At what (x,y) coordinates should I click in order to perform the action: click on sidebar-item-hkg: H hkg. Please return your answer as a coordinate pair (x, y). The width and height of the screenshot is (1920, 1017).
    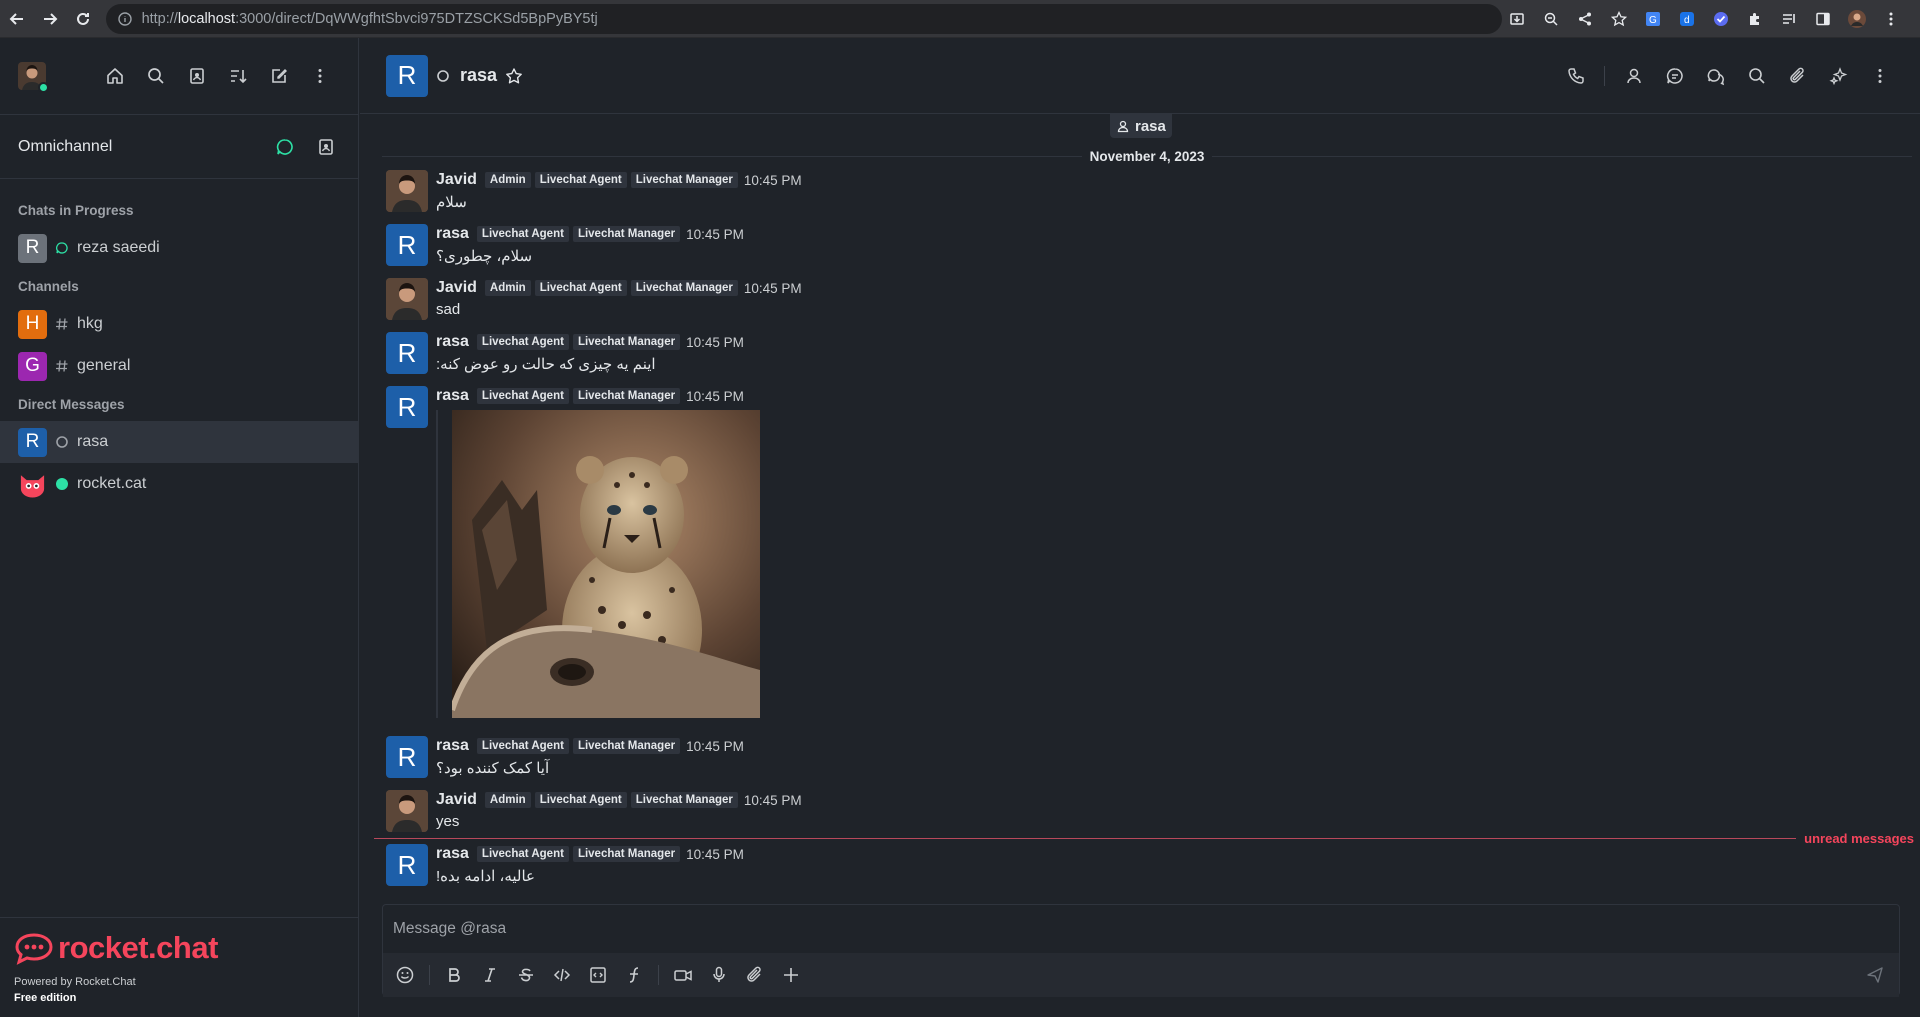
    Looking at the image, I should click on (179, 324).